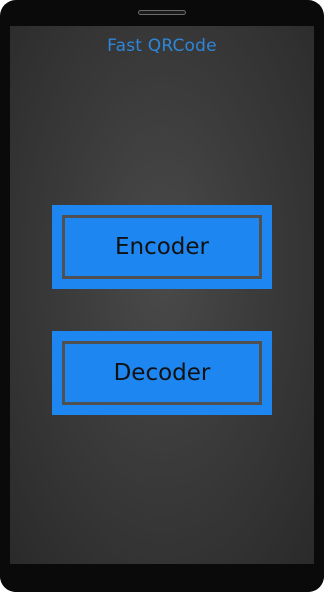  I want to click on encoder-button: Encoder, so click(162, 247).